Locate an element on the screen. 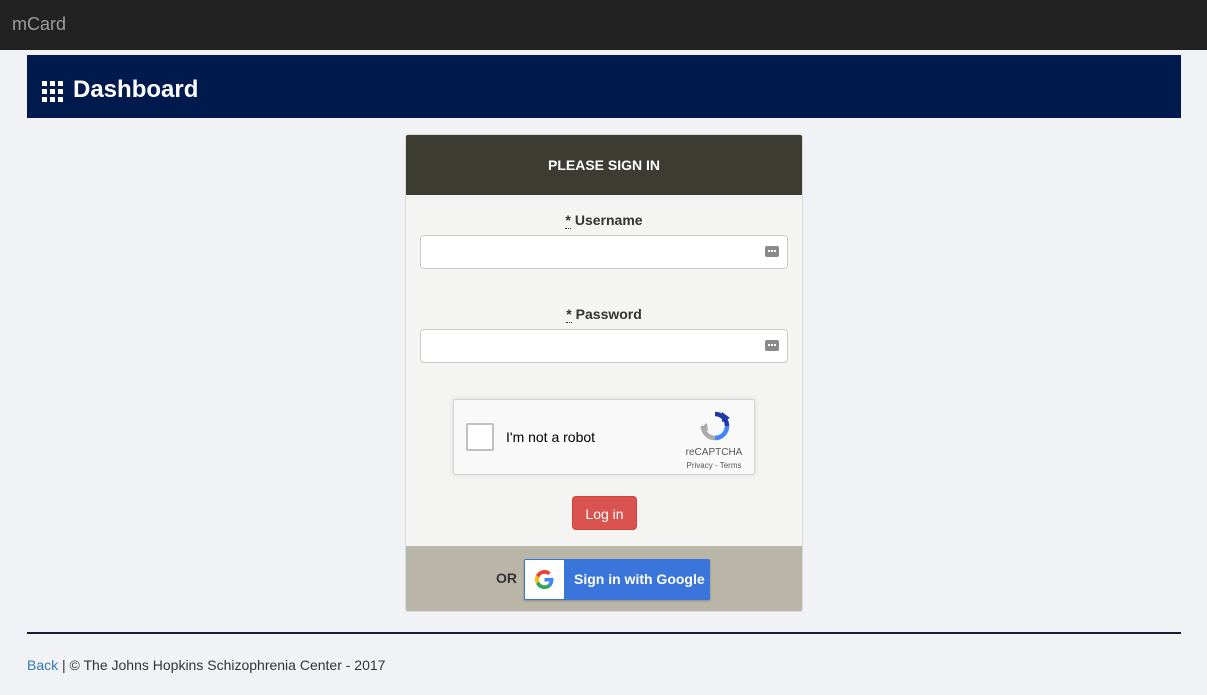 The width and height of the screenshot is (1207, 695). grid-icon is located at coordinates (52, 91).